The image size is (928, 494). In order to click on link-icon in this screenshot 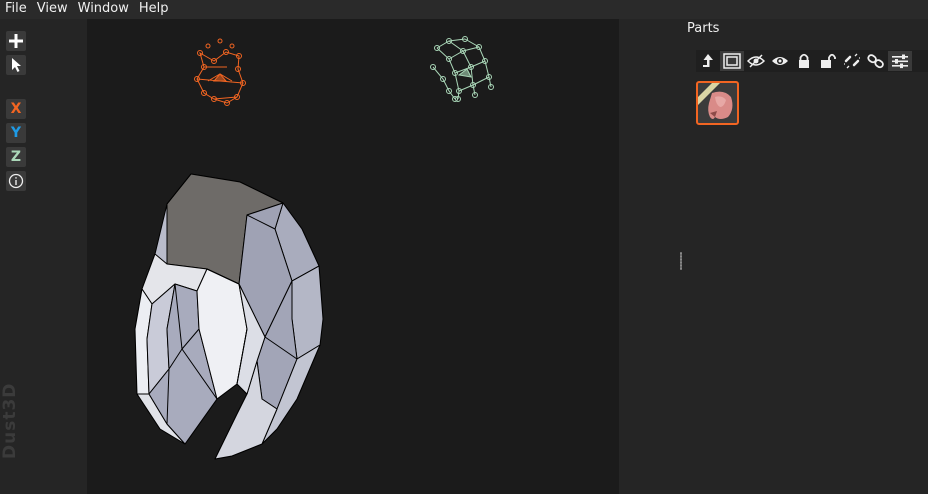, I will do `click(875, 61)`.